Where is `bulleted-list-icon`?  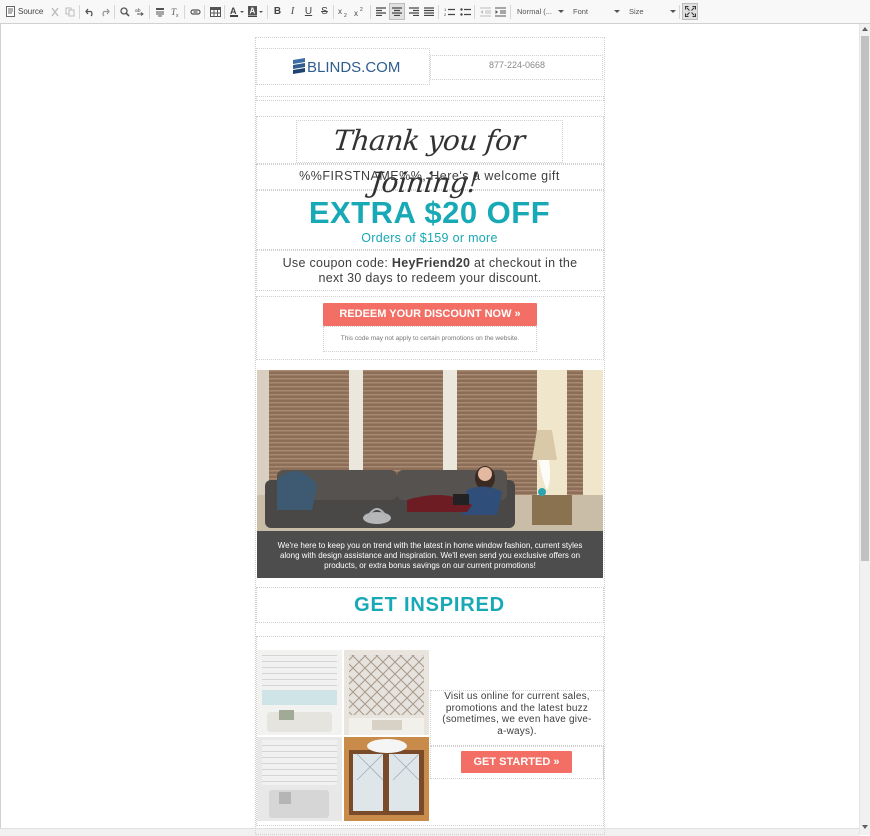
bulleted-list-icon is located at coordinates (465, 11).